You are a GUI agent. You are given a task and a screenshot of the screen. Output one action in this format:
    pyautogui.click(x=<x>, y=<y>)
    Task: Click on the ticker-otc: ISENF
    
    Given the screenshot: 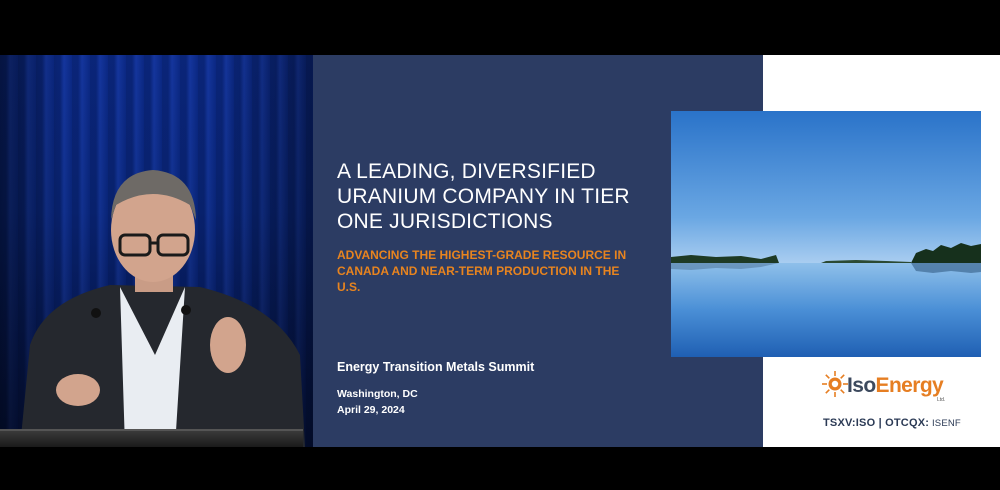 What is the action you would take?
    pyautogui.click(x=945, y=423)
    